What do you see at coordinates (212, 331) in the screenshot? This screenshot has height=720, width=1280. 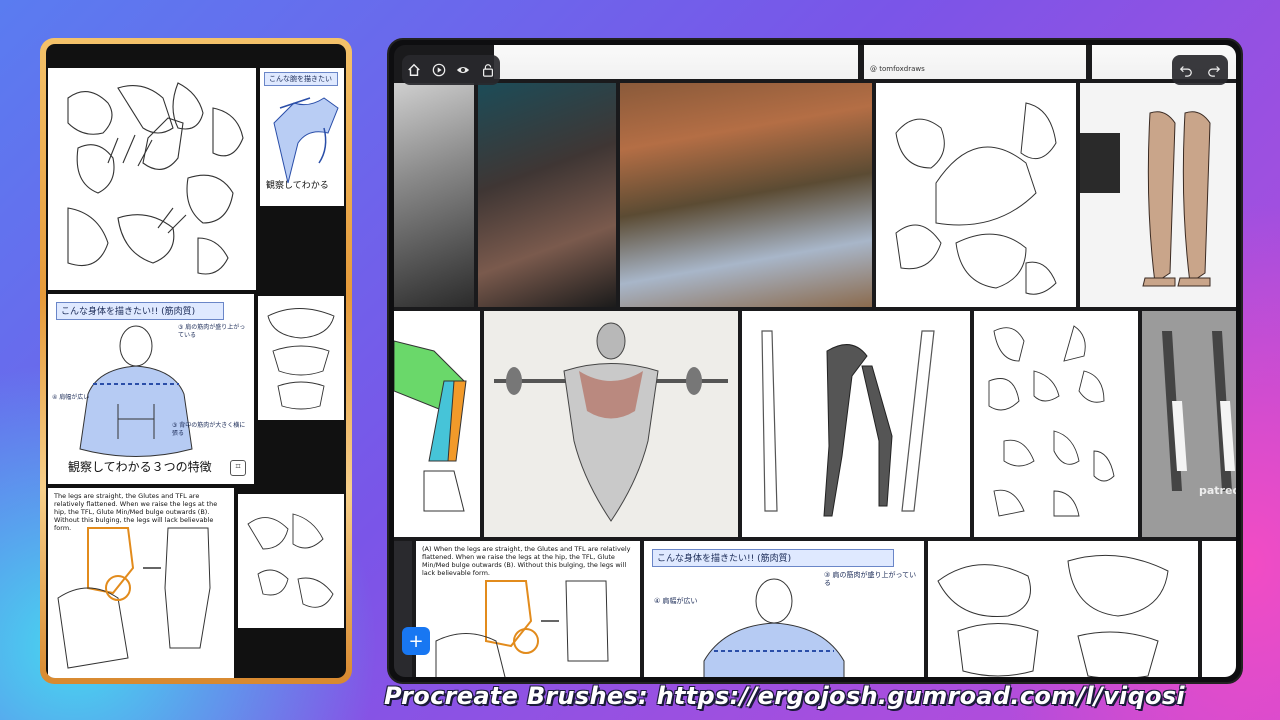 I see `torso-note-top: ③ 肩の筋肉が盛り上がっている` at bounding box center [212, 331].